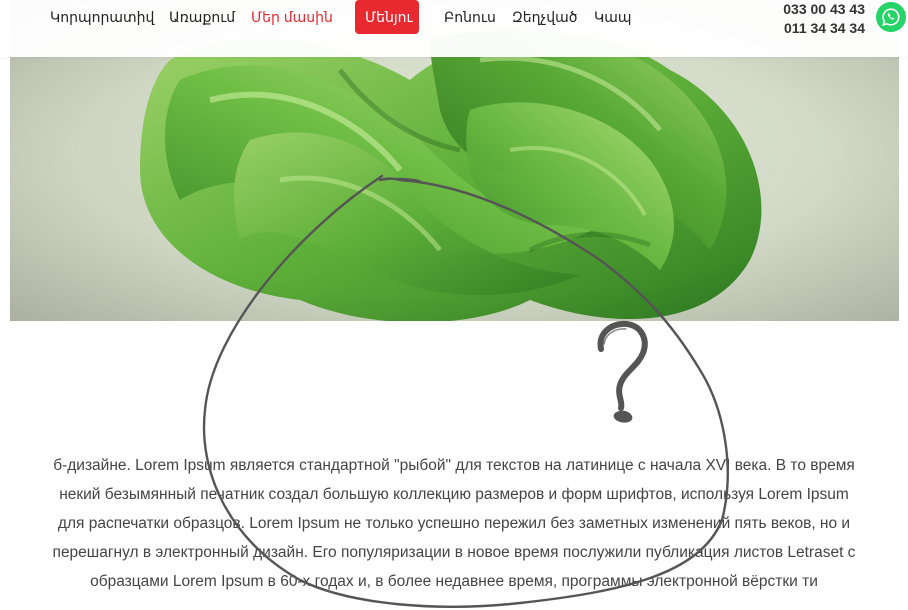  I want to click on phone-number-2: 011 34 34 34, so click(824, 28).